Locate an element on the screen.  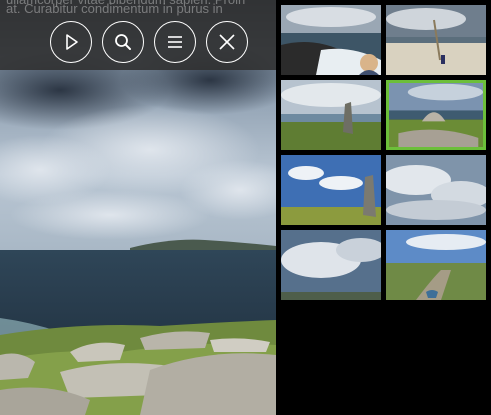
menu-icon is located at coordinates (175, 42).